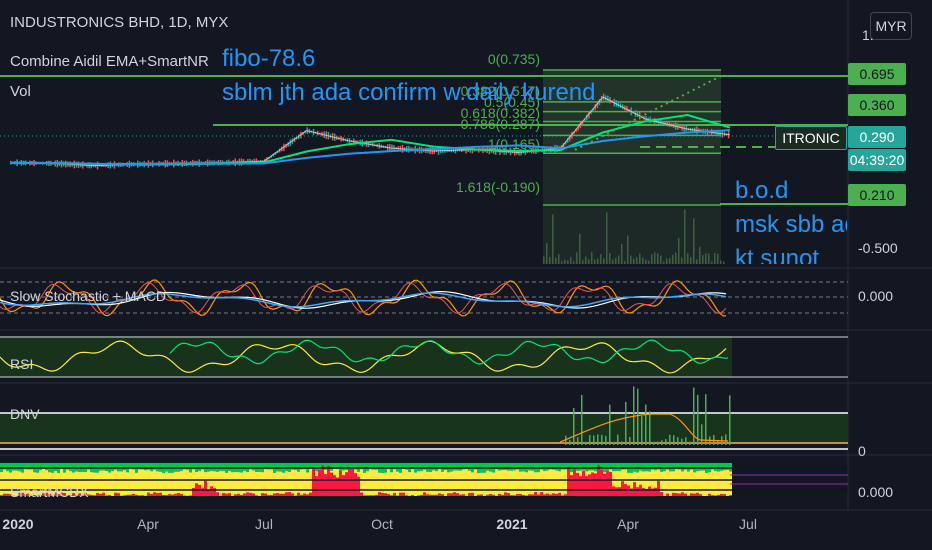 This screenshot has height=550, width=932. What do you see at coordinates (777, 255) in the screenshot?
I see `bod-note-line3: kt sunot` at bounding box center [777, 255].